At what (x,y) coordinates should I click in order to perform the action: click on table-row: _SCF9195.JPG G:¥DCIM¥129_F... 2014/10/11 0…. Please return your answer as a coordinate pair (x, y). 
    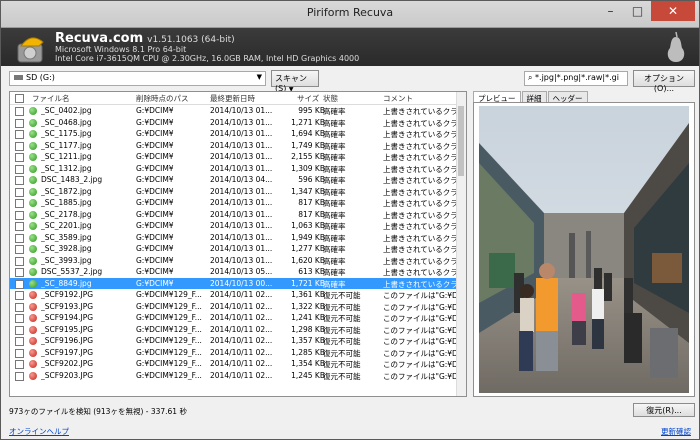
    Looking at the image, I should click on (234, 330).